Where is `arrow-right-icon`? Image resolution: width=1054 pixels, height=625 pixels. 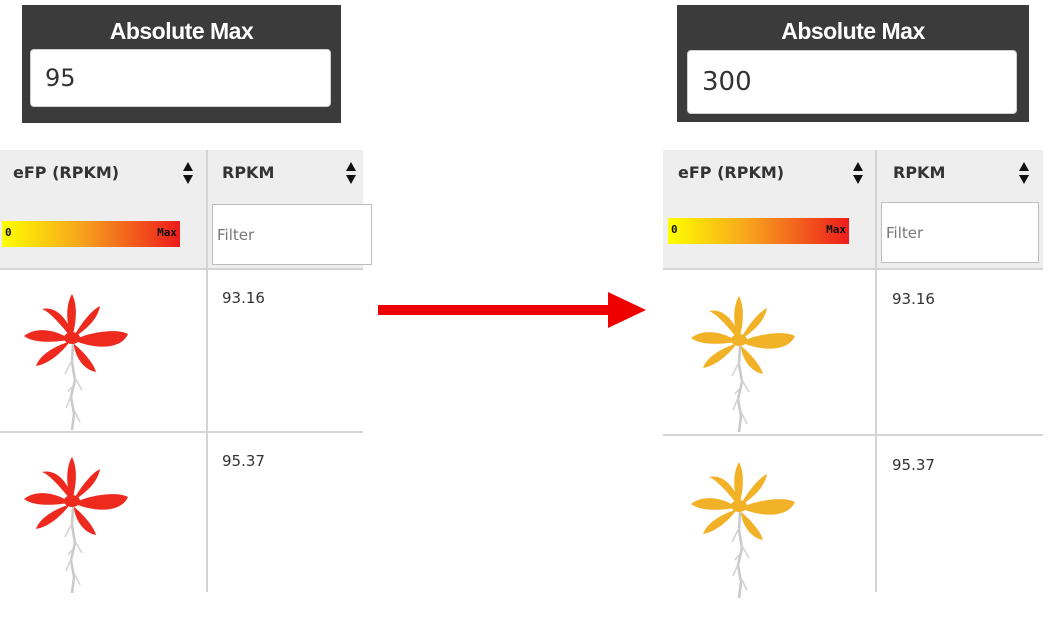
arrow-right-icon is located at coordinates (512, 310).